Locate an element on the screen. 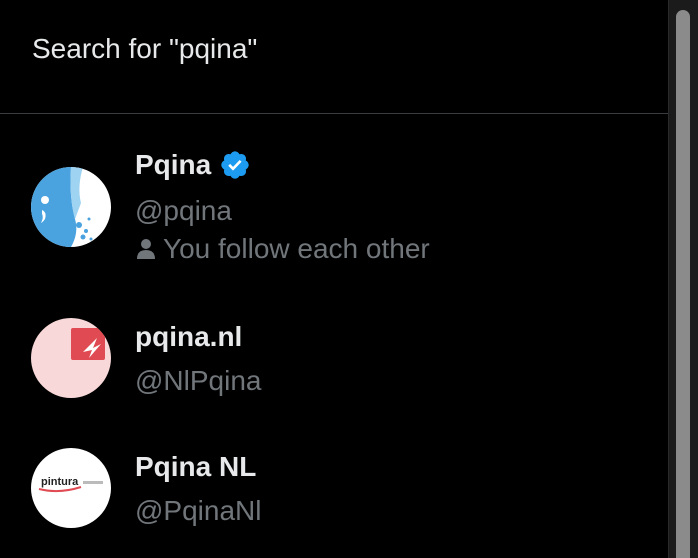 This screenshot has width=698, height=558. display-name: Pqina is located at coordinates (173, 164).